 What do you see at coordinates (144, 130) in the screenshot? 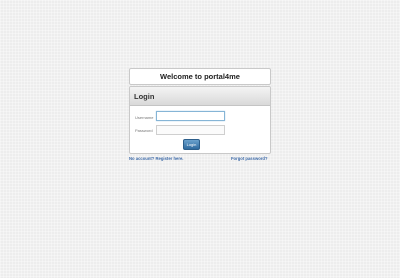
I see `password-label: Password` at bounding box center [144, 130].